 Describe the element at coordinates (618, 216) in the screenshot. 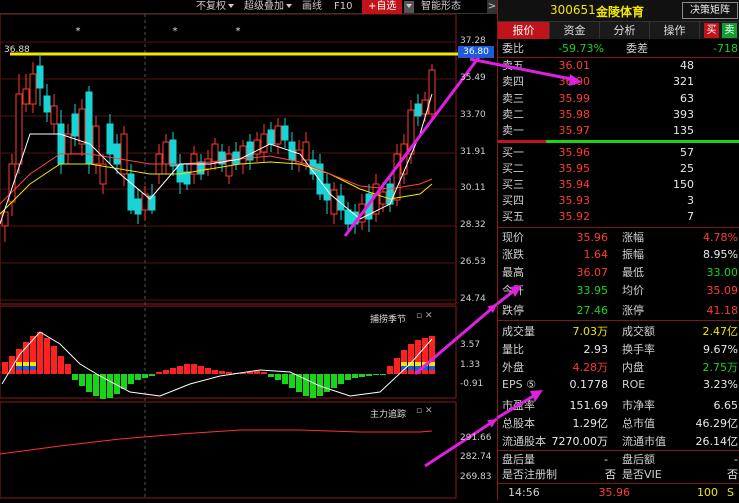

I see `bid-row: 买五 35.92 7` at that location.